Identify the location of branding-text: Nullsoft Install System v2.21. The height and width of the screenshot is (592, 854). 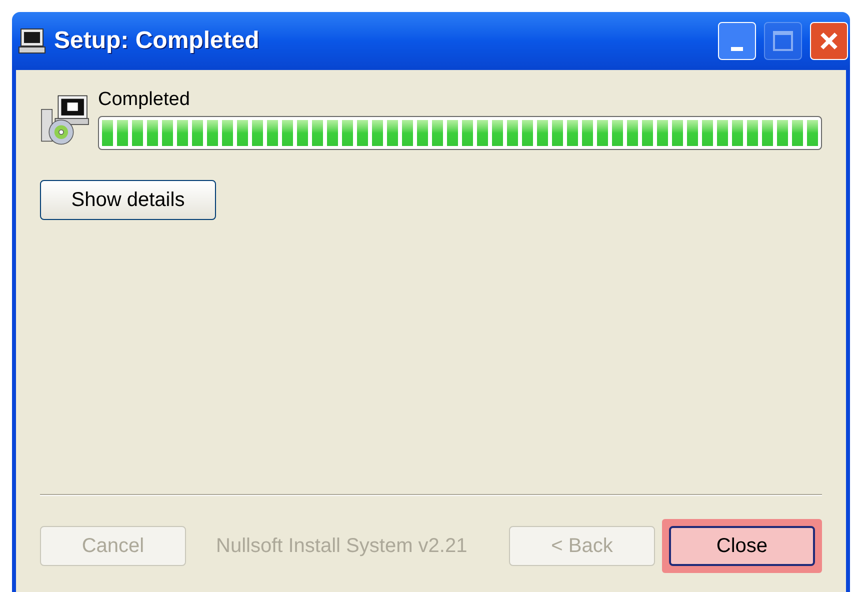
(342, 546).